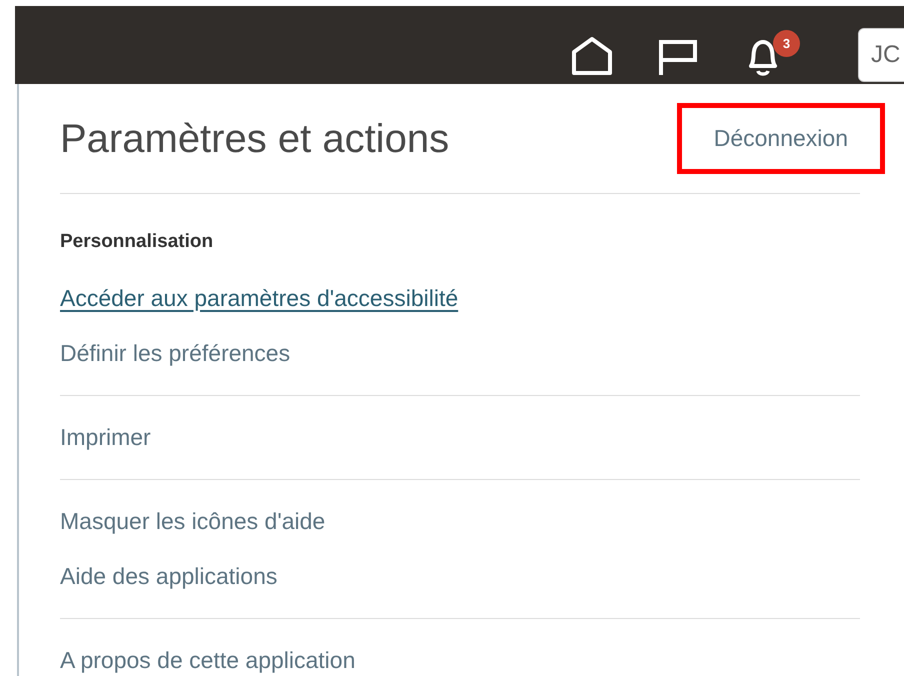 Image resolution: width=904 pixels, height=676 pixels. Describe the element at coordinates (175, 353) in the screenshot. I see `menu-link: Définir les préférences` at that location.